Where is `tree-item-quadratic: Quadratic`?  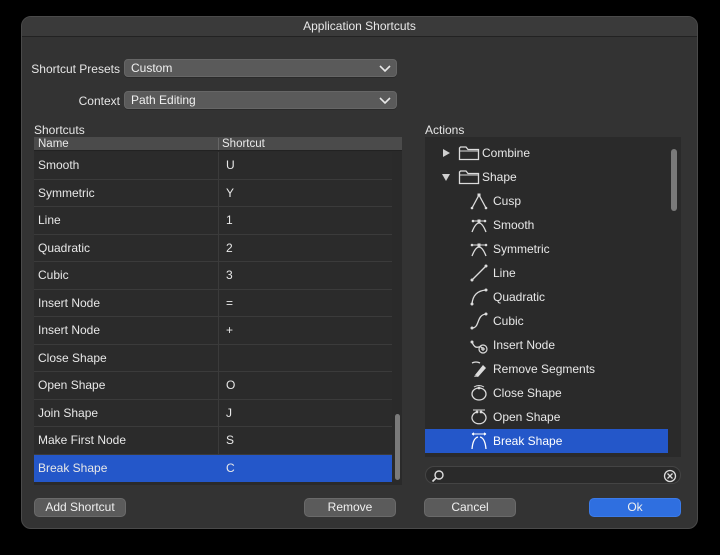 tree-item-quadratic: Quadratic is located at coordinates (547, 297).